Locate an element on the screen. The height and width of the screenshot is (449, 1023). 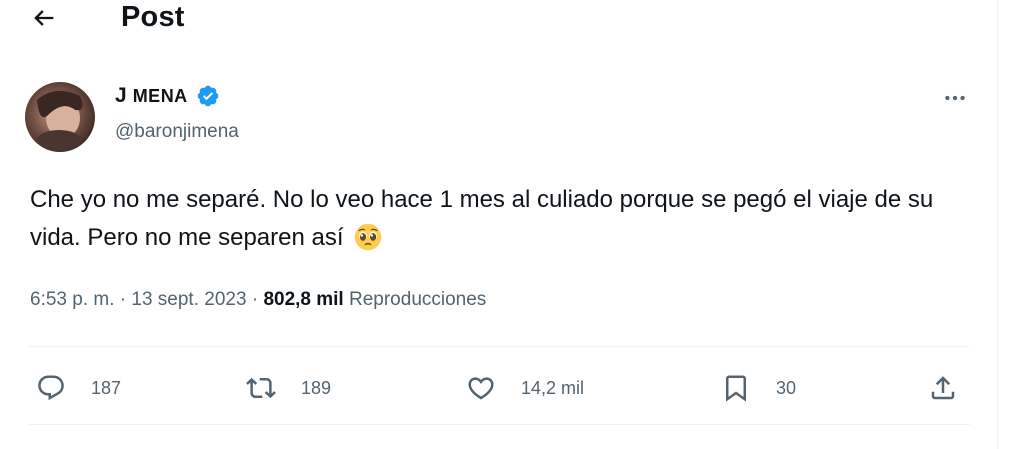
share-icon is located at coordinates (943, 388).